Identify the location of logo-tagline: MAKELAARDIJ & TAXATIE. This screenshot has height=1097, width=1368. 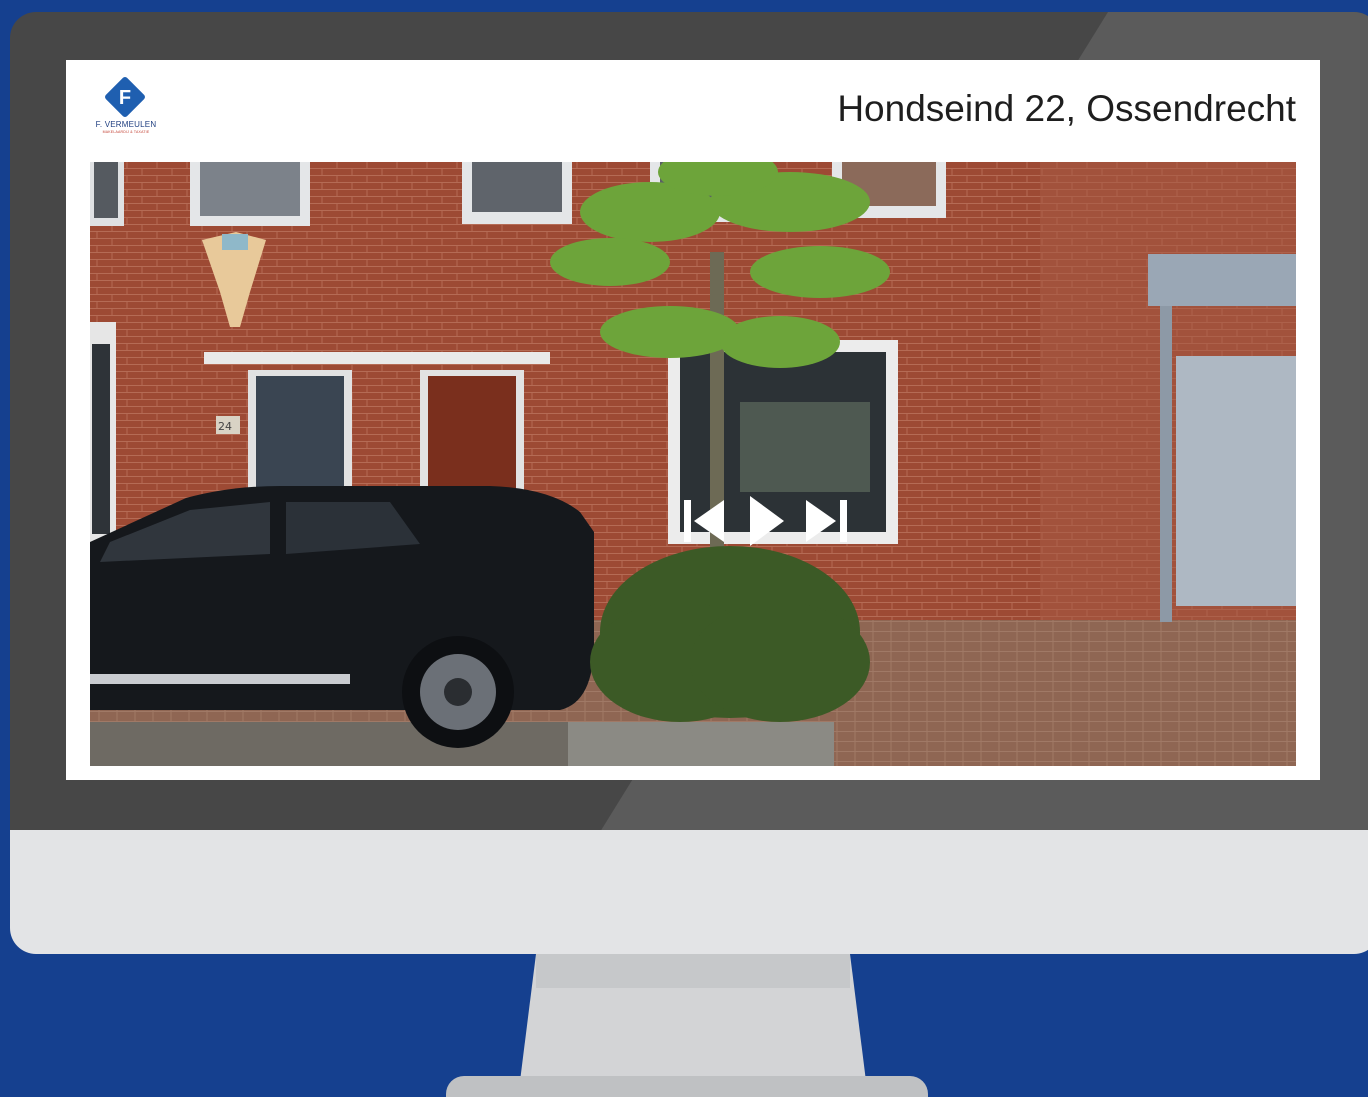
(126, 132).